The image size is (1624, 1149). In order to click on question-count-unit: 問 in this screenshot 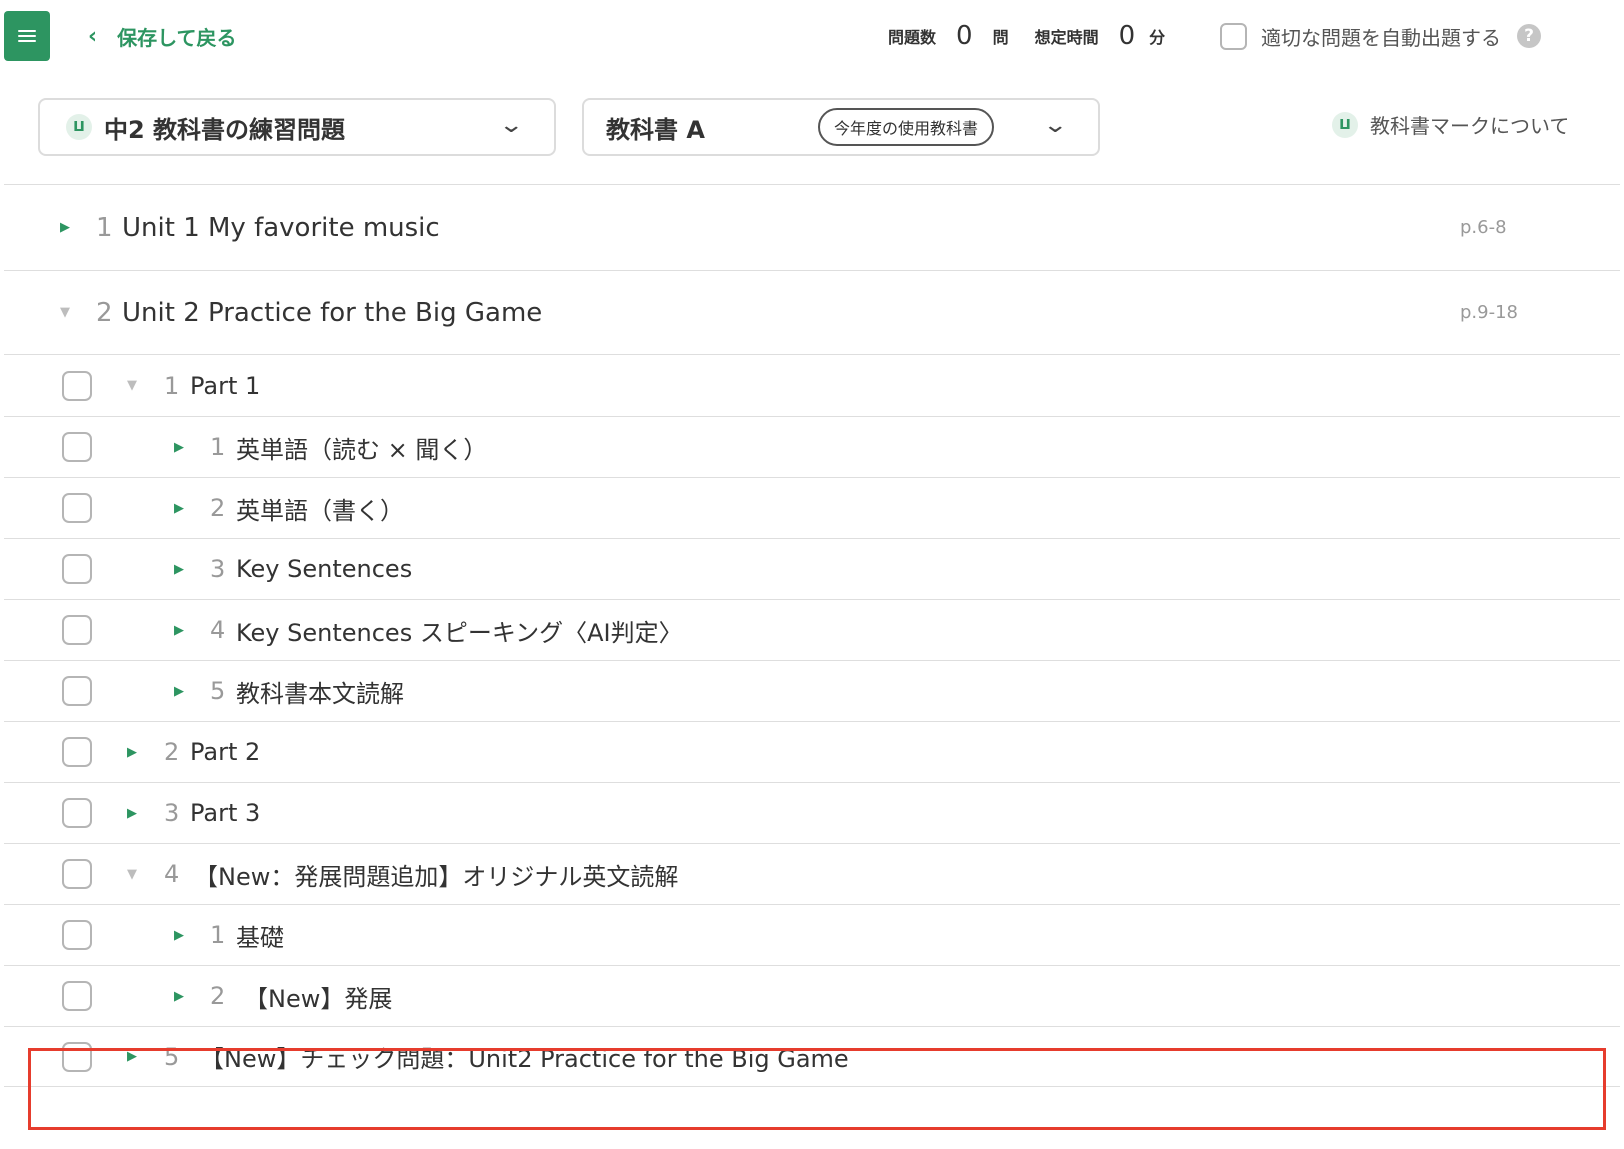, I will do `click(1000, 37)`.